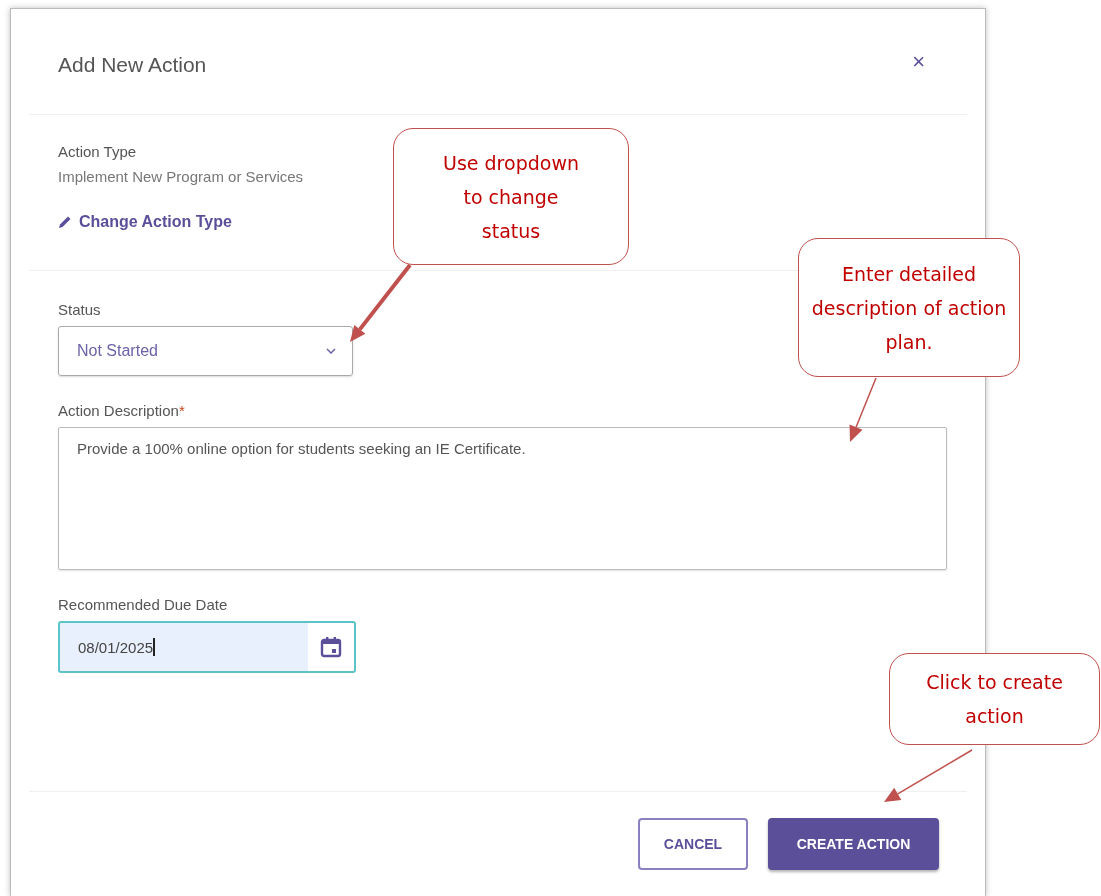  I want to click on close-button: ×, so click(918, 62).